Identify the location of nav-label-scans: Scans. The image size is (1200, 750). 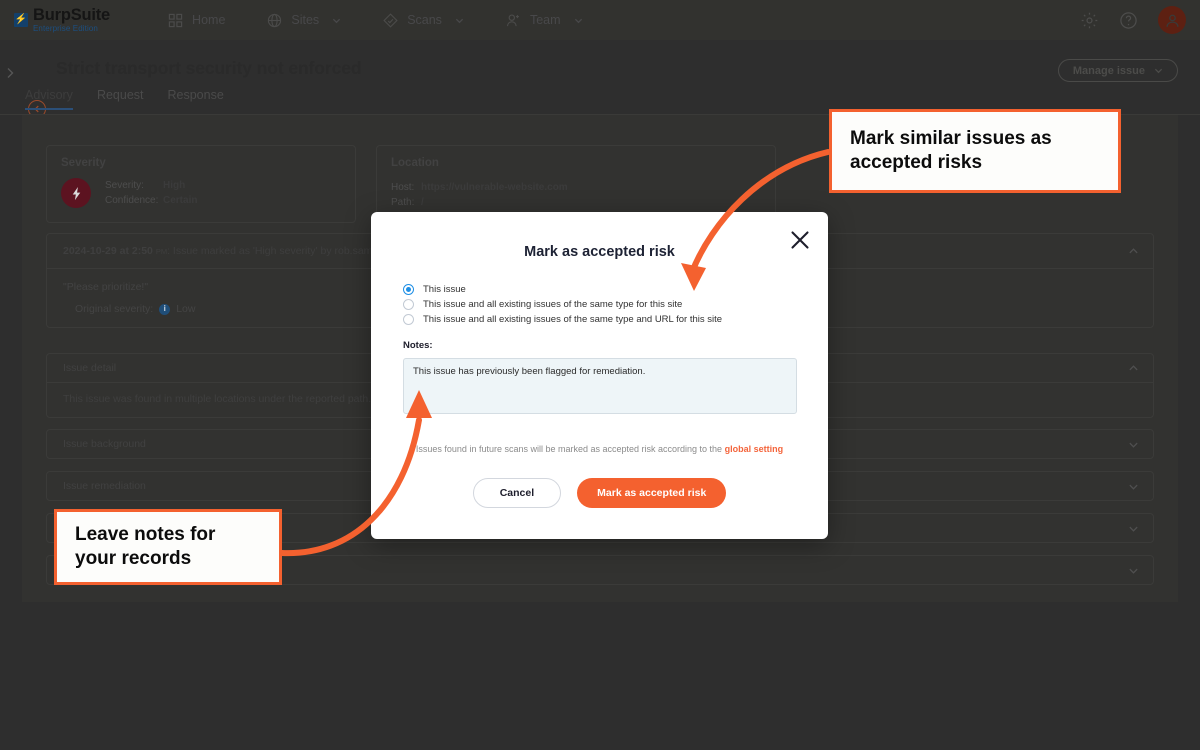
(424, 20).